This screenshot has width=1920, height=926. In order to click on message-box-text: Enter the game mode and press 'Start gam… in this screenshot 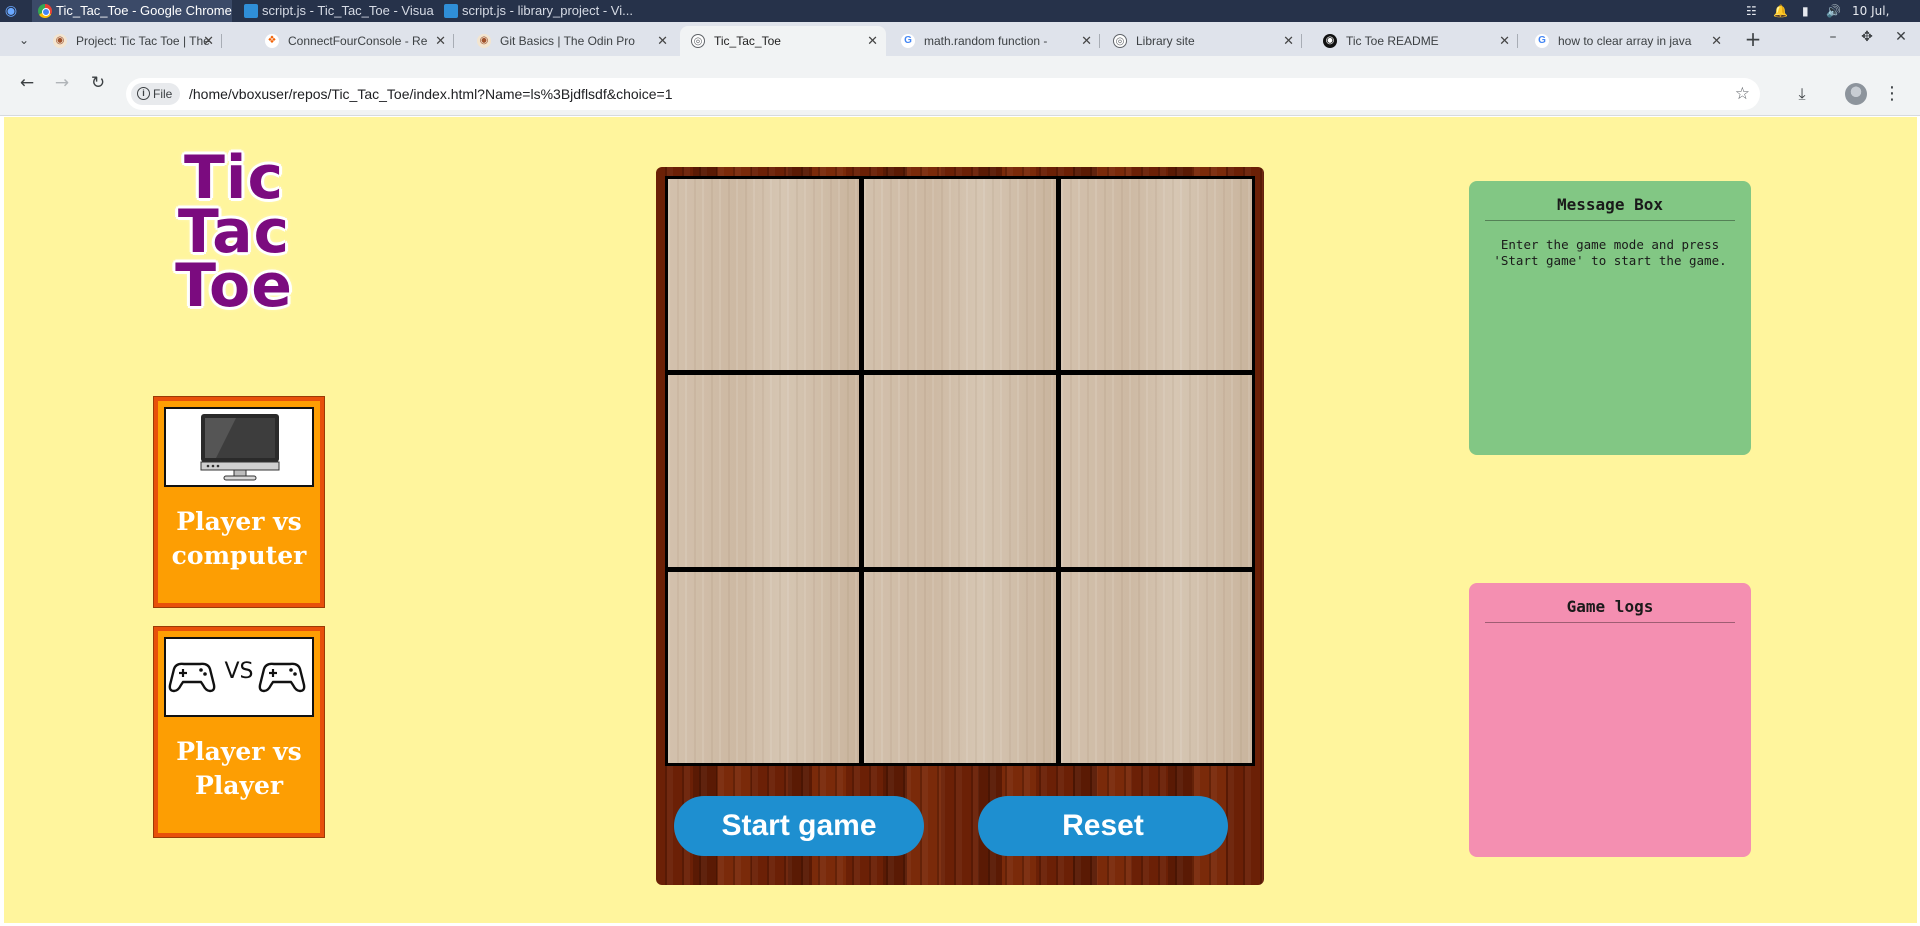, I will do `click(1610, 252)`.